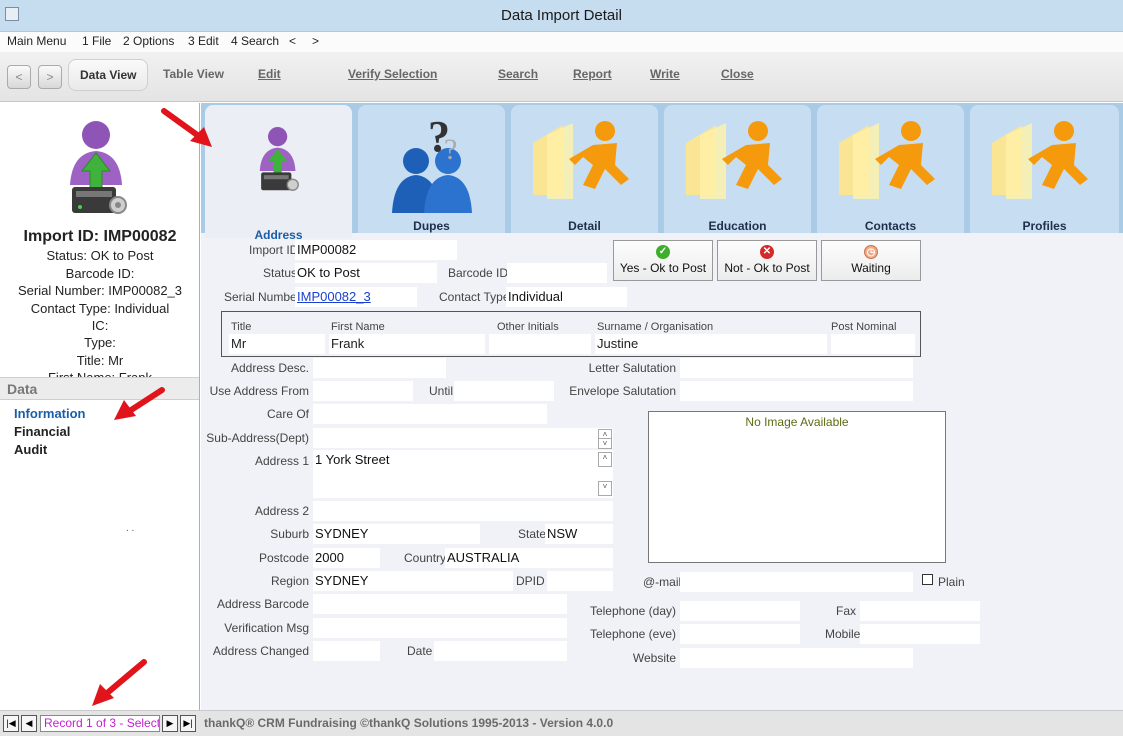 This screenshot has height=736, width=1123. What do you see at coordinates (665, 74) in the screenshot?
I see `write-button: Write` at bounding box center [665, 74].